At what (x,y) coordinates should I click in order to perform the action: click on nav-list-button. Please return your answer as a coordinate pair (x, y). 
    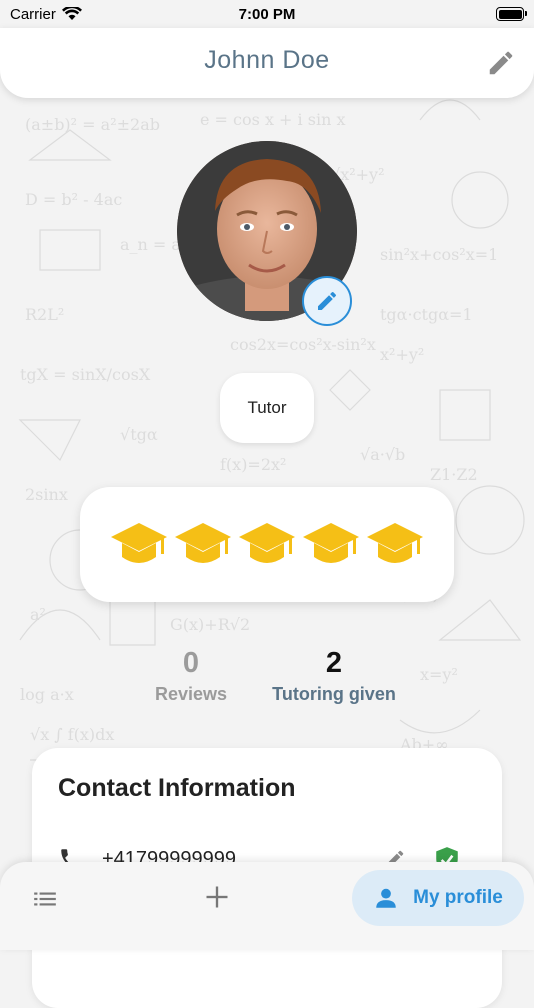
    Looking at the image, I should click on (47, 901).